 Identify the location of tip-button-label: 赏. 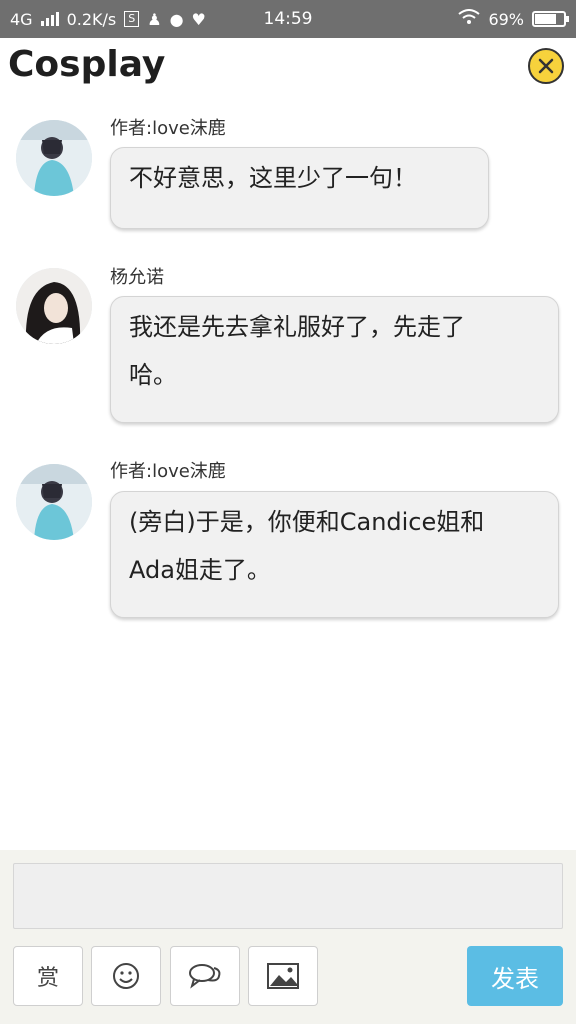
(47, 978).